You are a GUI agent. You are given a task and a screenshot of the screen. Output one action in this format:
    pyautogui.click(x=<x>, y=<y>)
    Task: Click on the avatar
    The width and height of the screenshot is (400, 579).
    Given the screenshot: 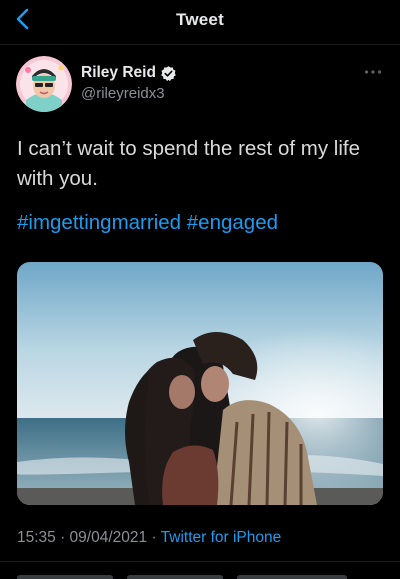 What is the action you would take?
    pyautogui.click(x=44, y=84)
    